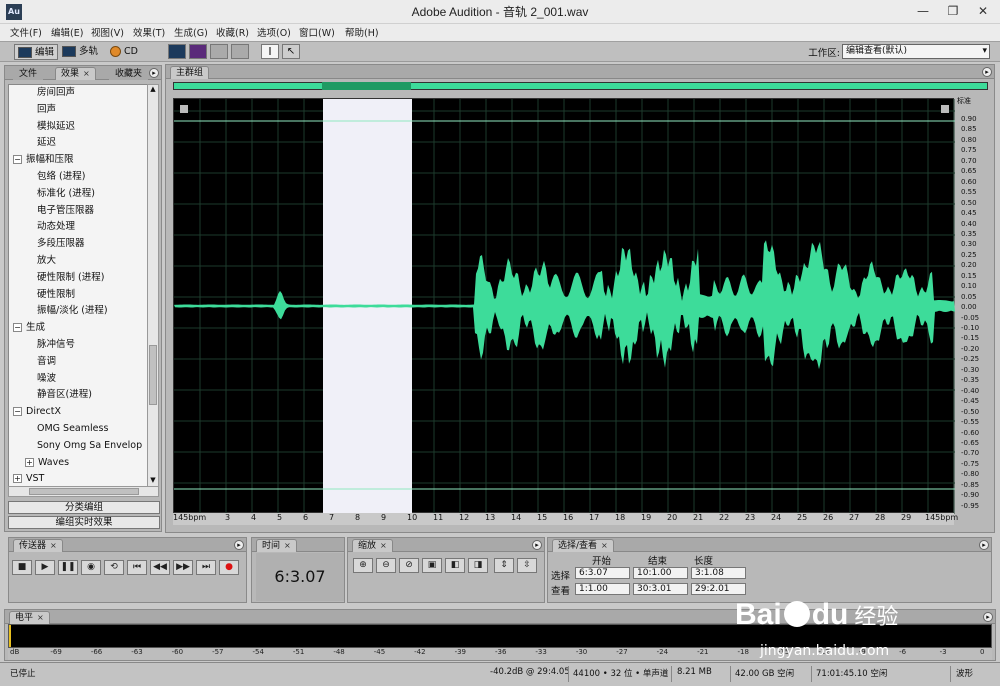 Image resolution: width=1000 pixels, height=686 pixels. I want to click on loop-icon: ⟲, so click(114, 567).